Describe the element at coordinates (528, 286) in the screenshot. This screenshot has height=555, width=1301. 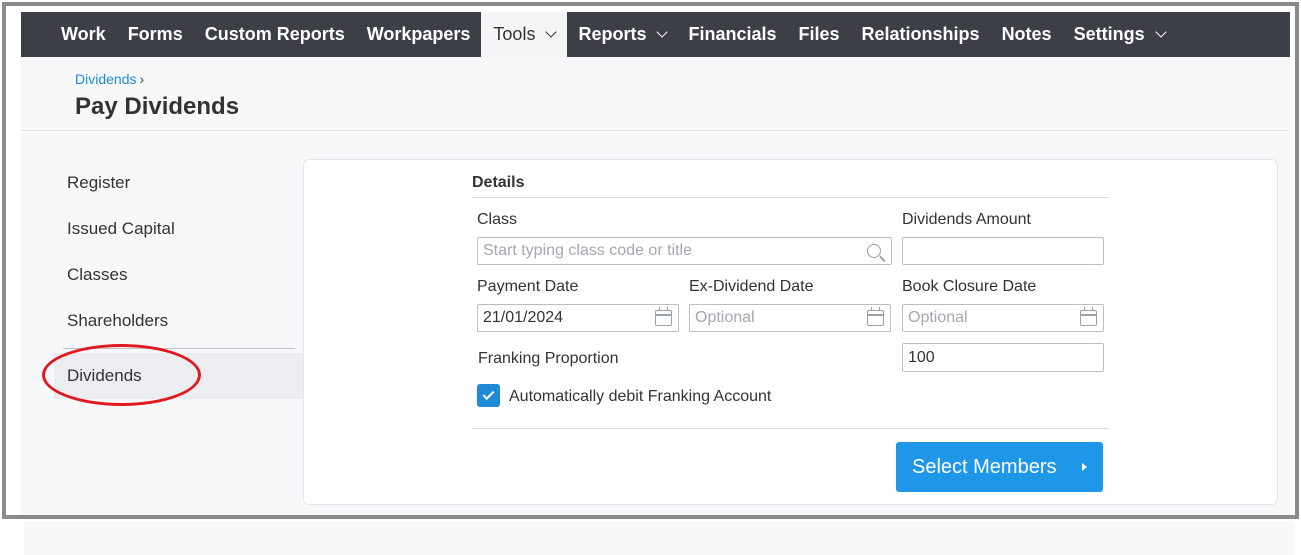
I see `payment-date-label: Payment Date` at that location.